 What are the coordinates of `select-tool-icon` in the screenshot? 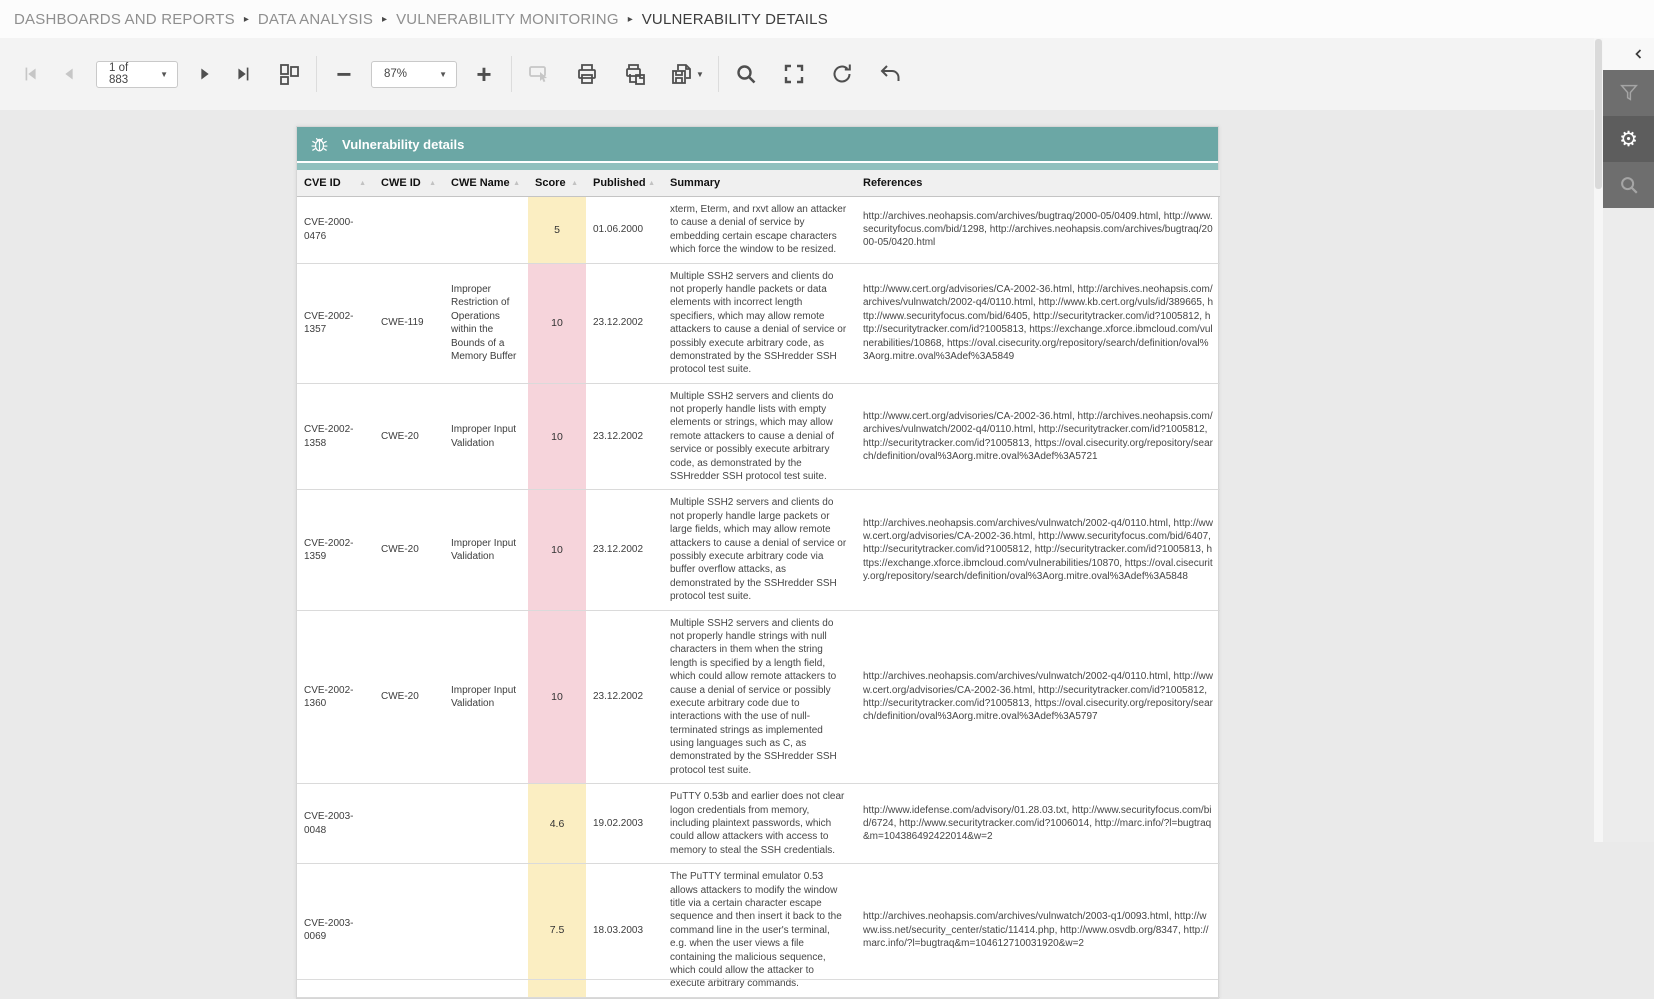 It's located at (538, 74).